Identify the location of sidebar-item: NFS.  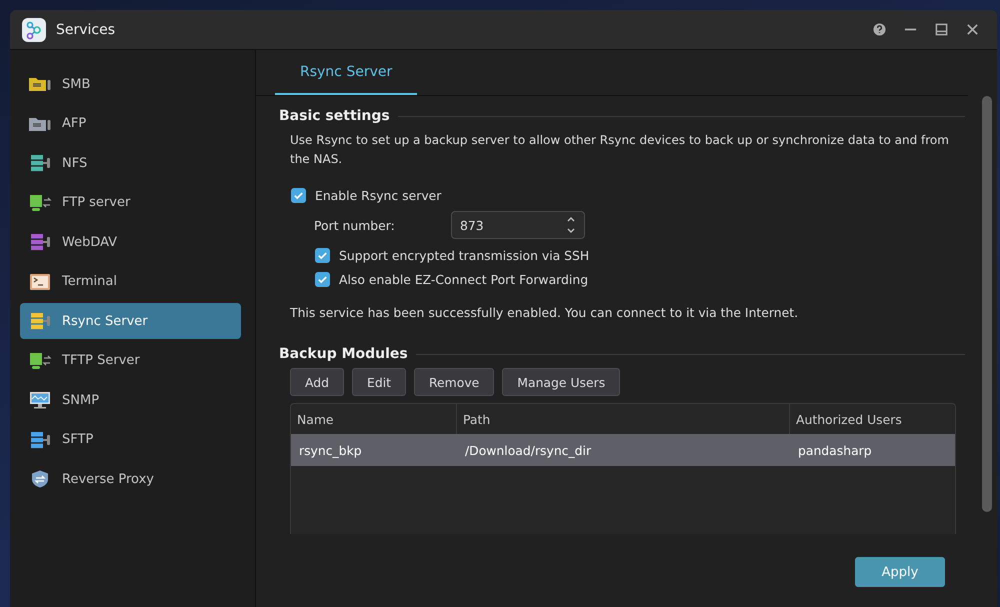
(130, 163).